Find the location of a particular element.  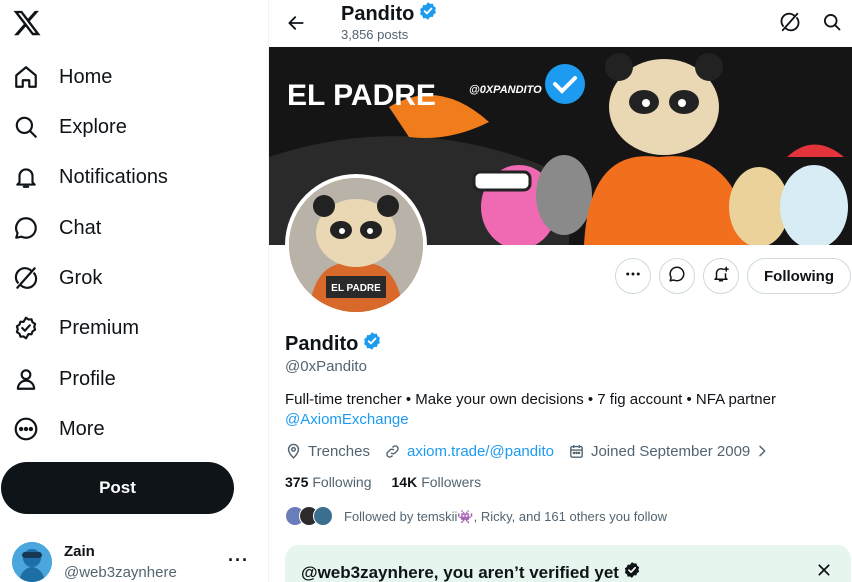

following-count: 375 is located at coordinates (297, 482).